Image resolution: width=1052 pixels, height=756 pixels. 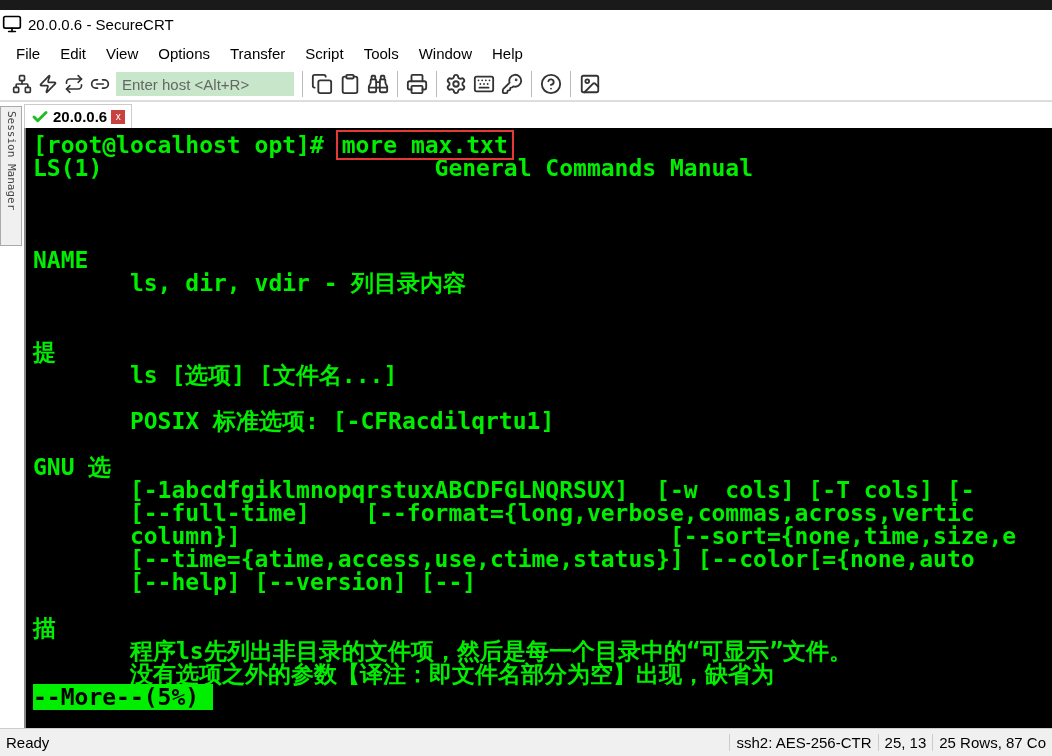 What do you see at coordinates (101, 24) in the screenshot?
I see `window-title: 20.0.0.6 - SecureCRT` at bounding box center [101, 24].